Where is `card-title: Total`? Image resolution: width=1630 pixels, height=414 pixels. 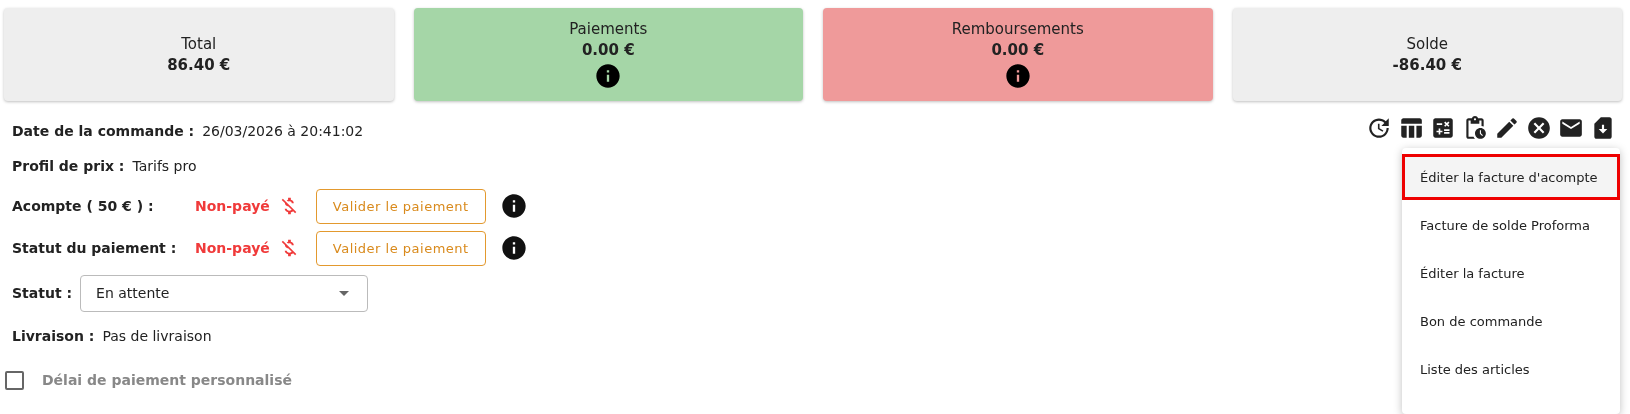 card-title: Total is located at coordinates (199, 44).